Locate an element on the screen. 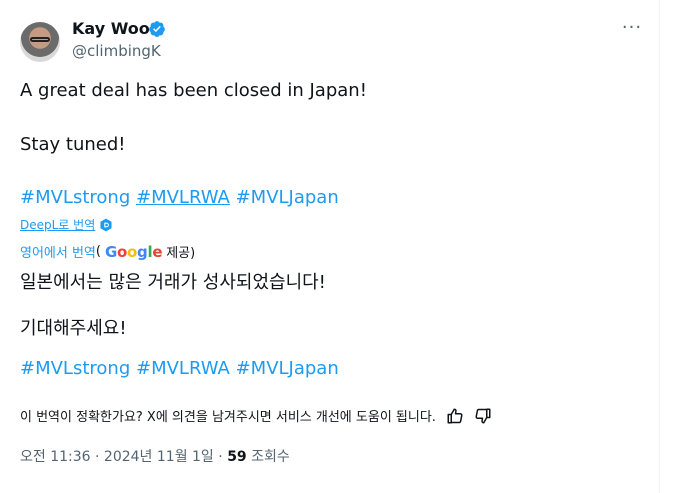  thumbs-down-icon is located at coordinates (483, 416).